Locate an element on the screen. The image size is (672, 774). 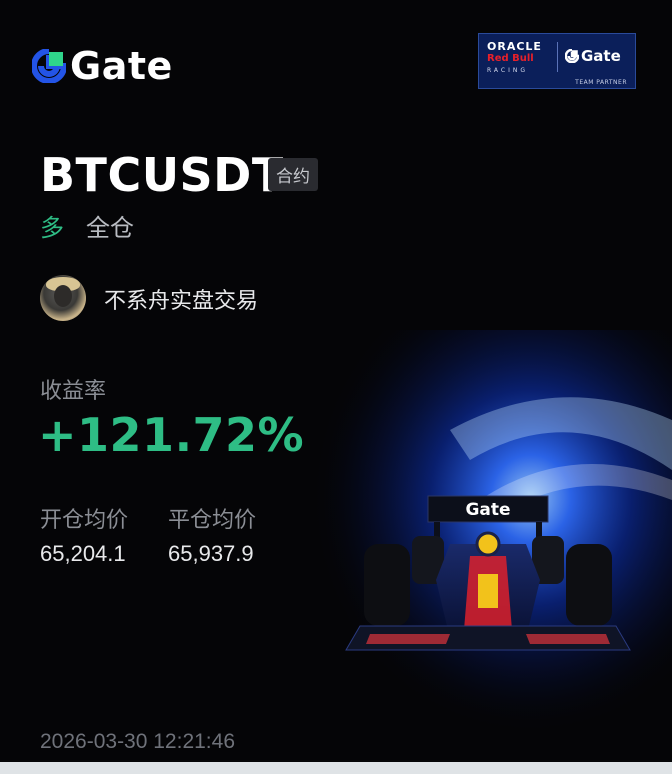
partner-racing-text: RACING is located at coordinates (508, 70).